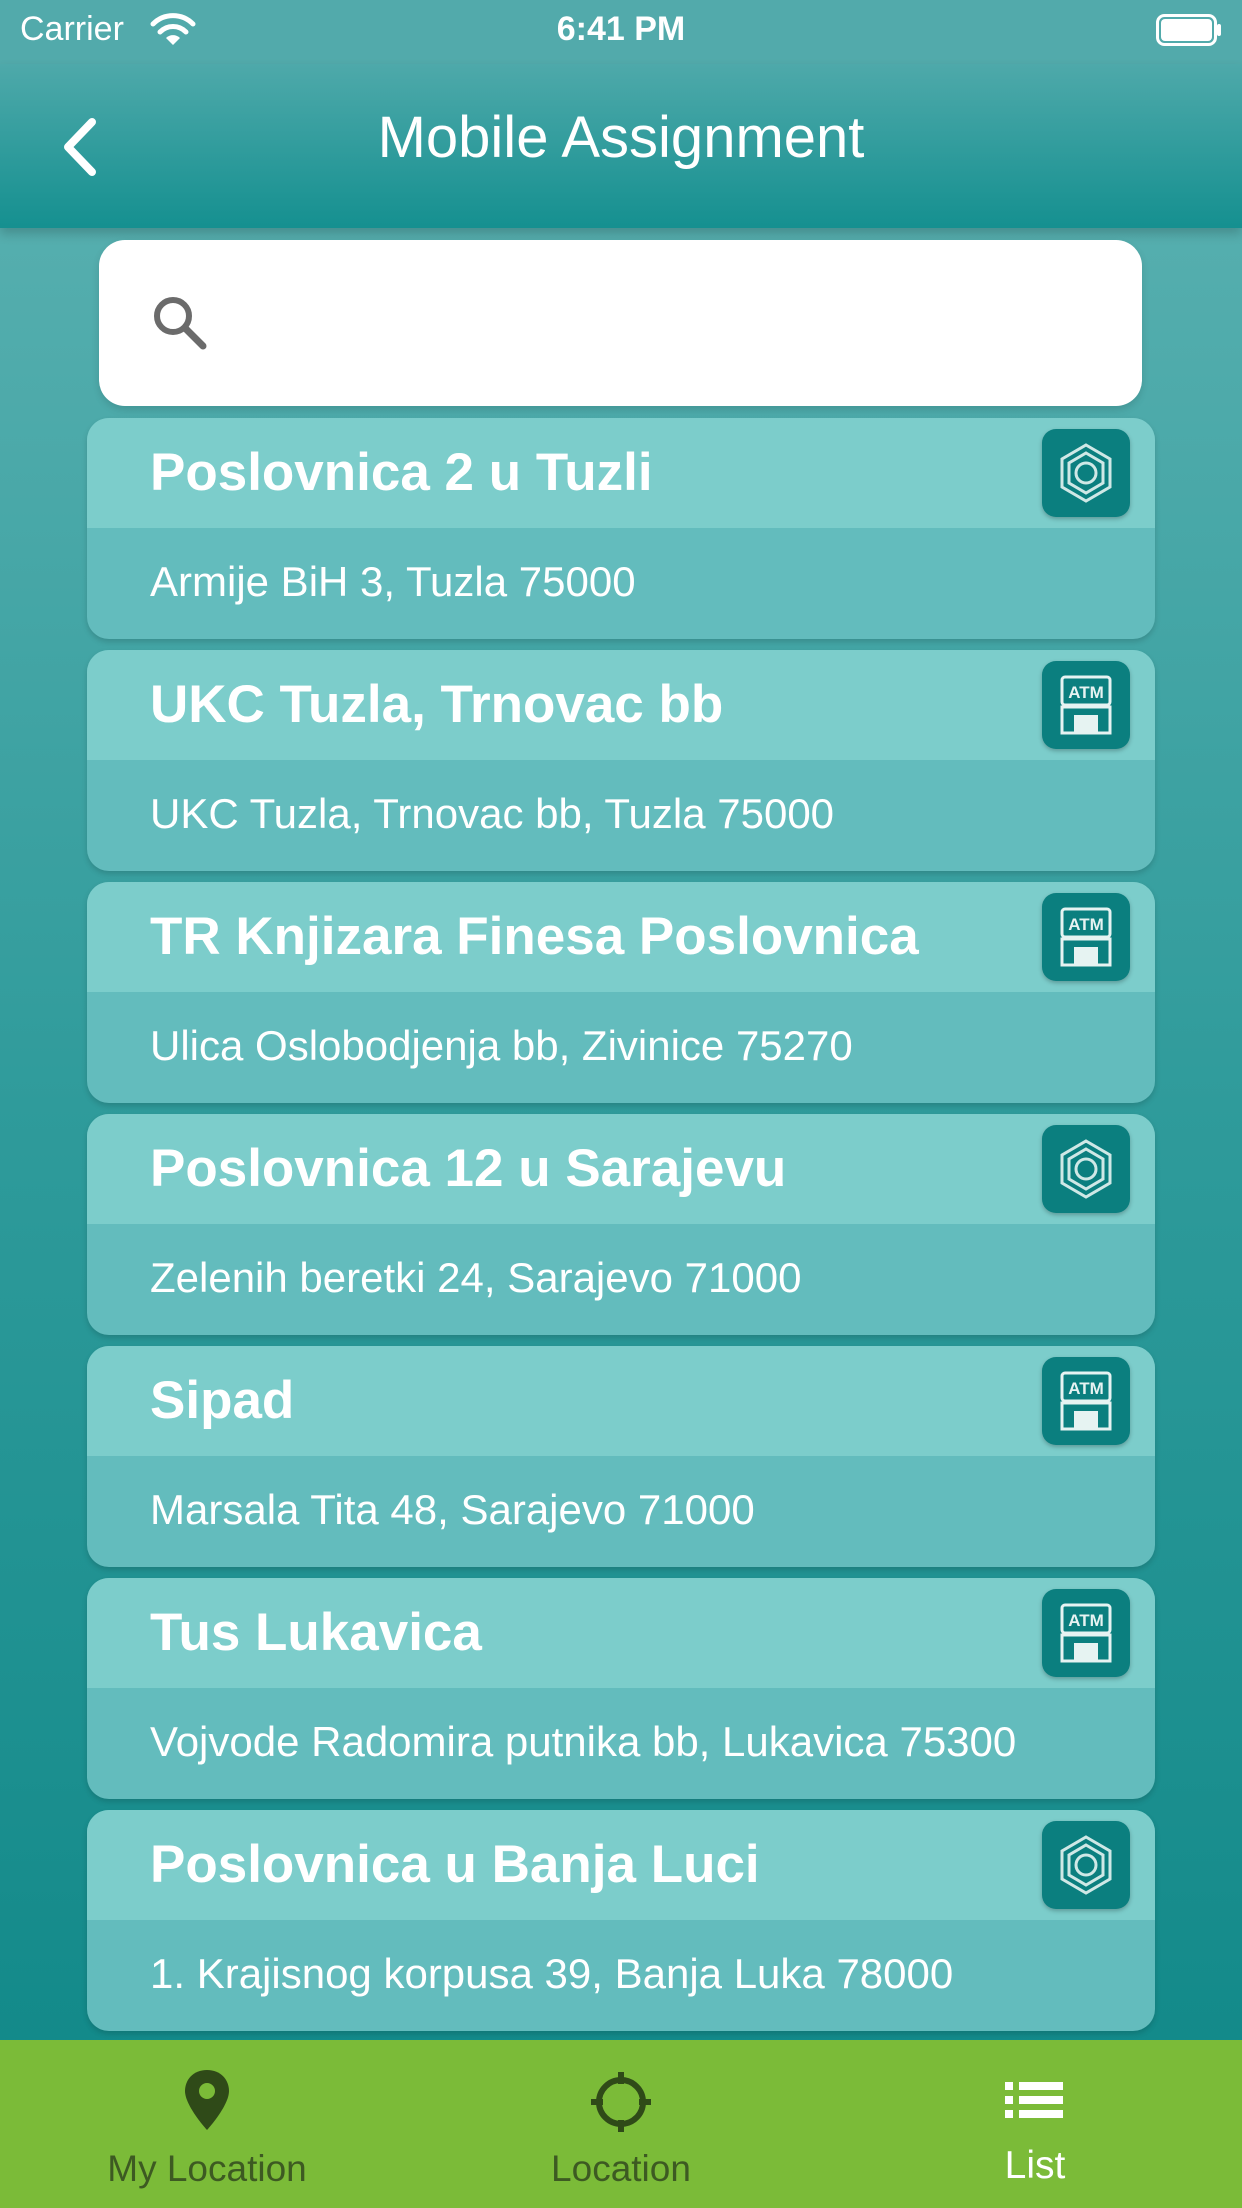 The width and height of the screenshot is (1242, 2208). What do you see at coordinates (476, 1277) in the screenshot?
I see `location-address: Zelenih beretki 24, Sarajevo 71000` at bounding box center [476, 1277].